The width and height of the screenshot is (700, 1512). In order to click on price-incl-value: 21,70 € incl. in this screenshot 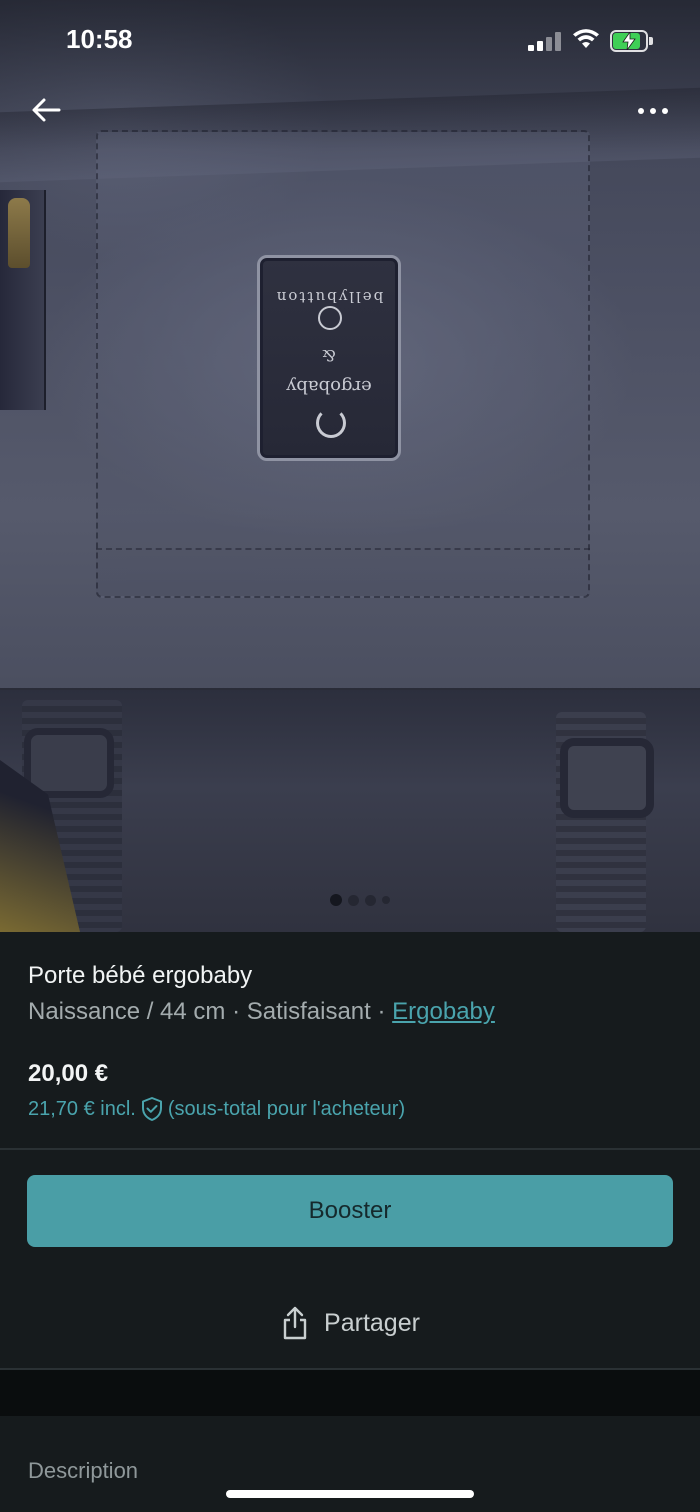, I will do `click(82, 1108)`.